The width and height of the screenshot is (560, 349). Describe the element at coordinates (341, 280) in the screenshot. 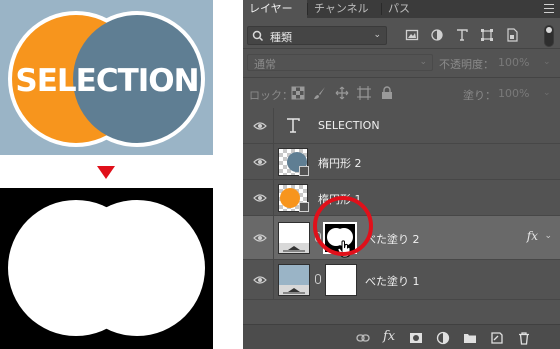

I see `layer-mask-thumbnail` at that location.